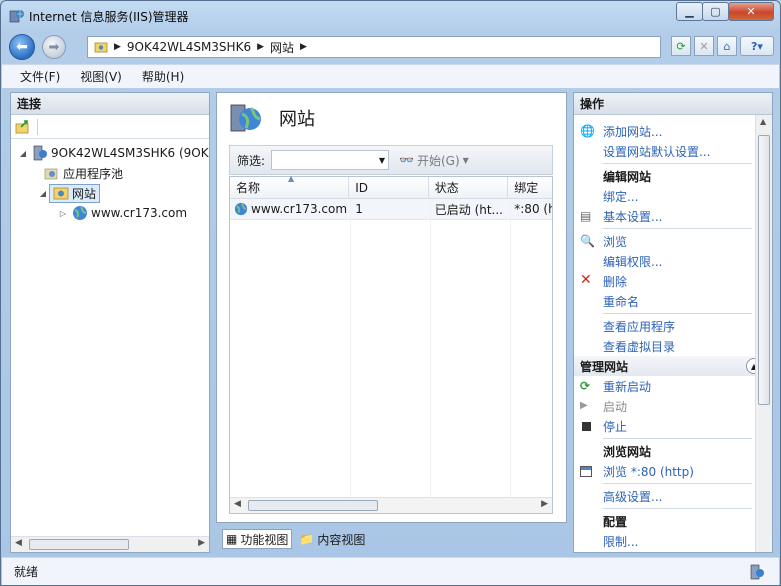 This screenshot has width=781, height=586. What do you see at coordinates (615, 426) in the screenshot?
I see `action-label: 停止` at bounding box center [615, 426].